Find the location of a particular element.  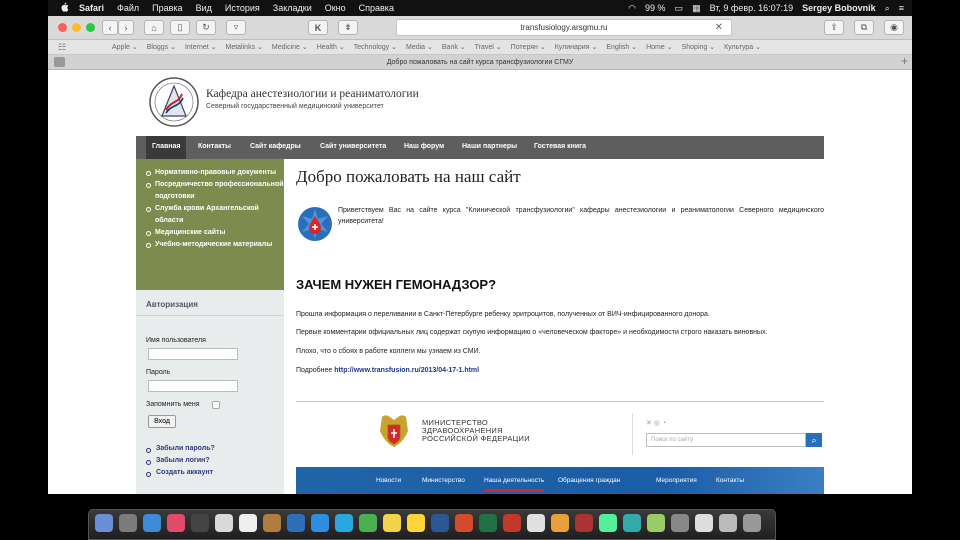

nav-department-site: Сайт кафедры is located at coordinates (275, 146).